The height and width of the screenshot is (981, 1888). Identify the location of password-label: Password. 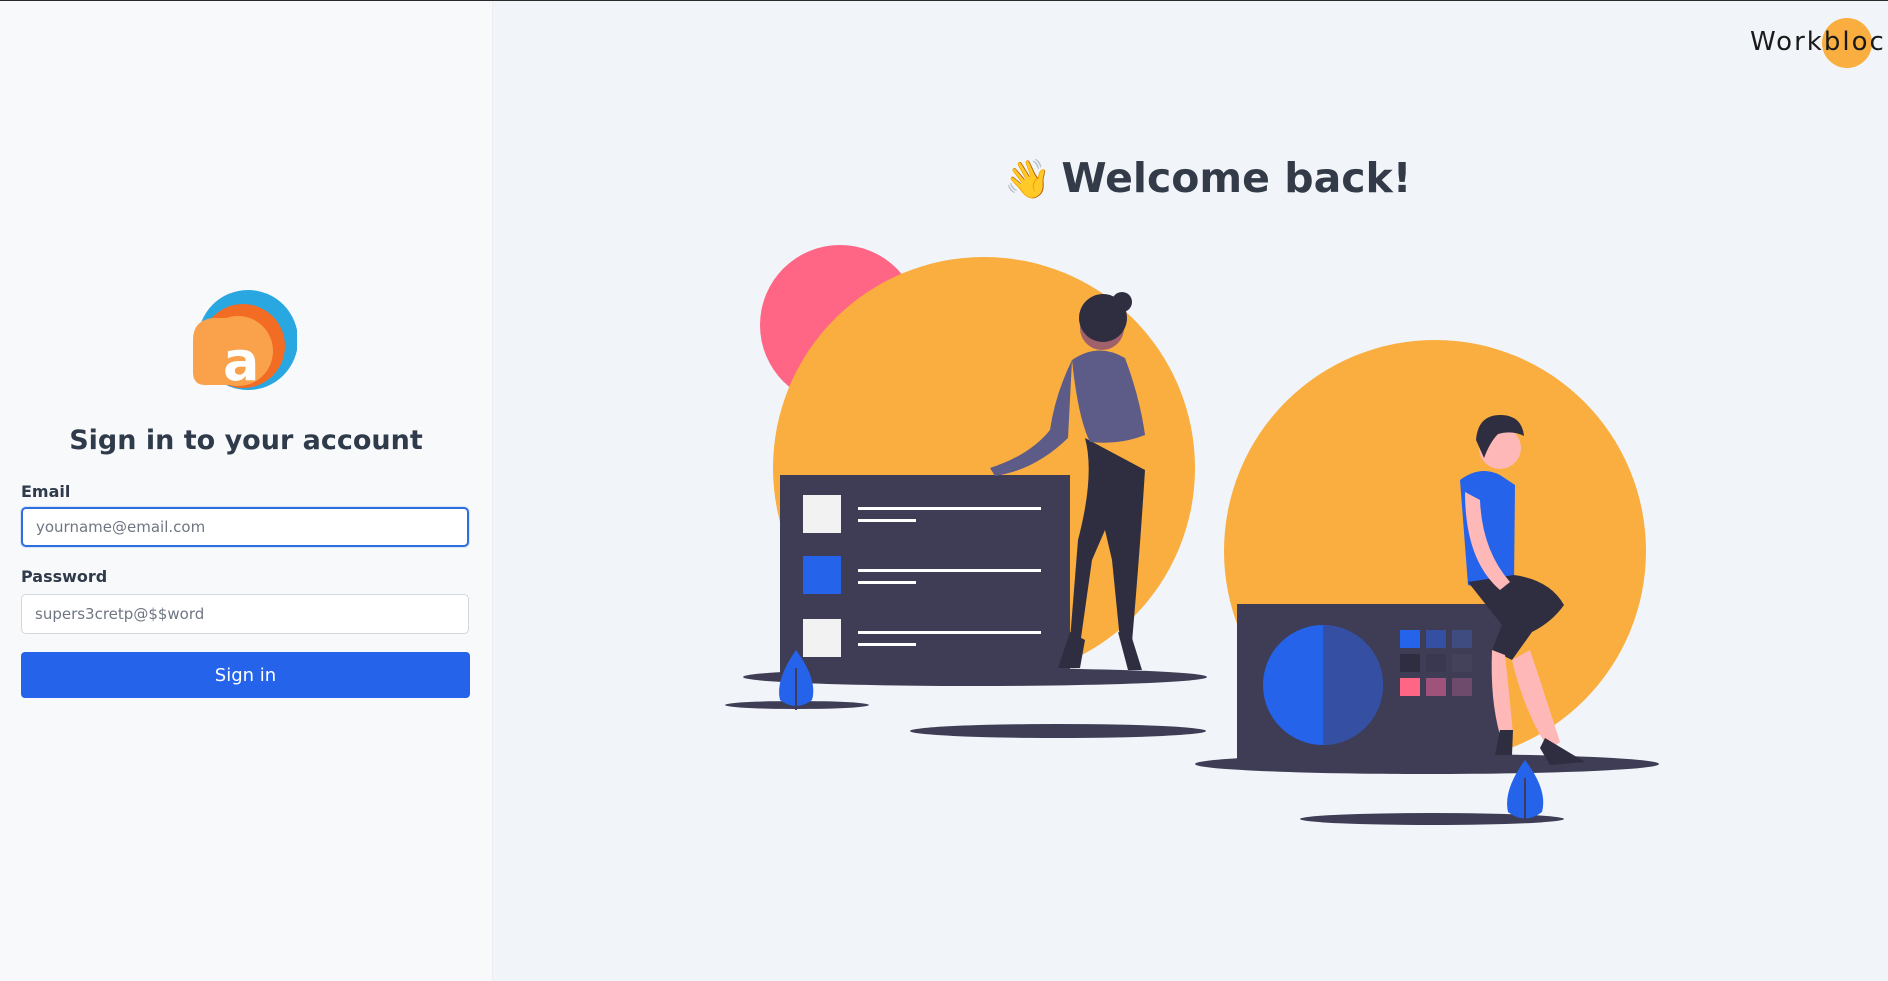
(64, 576).